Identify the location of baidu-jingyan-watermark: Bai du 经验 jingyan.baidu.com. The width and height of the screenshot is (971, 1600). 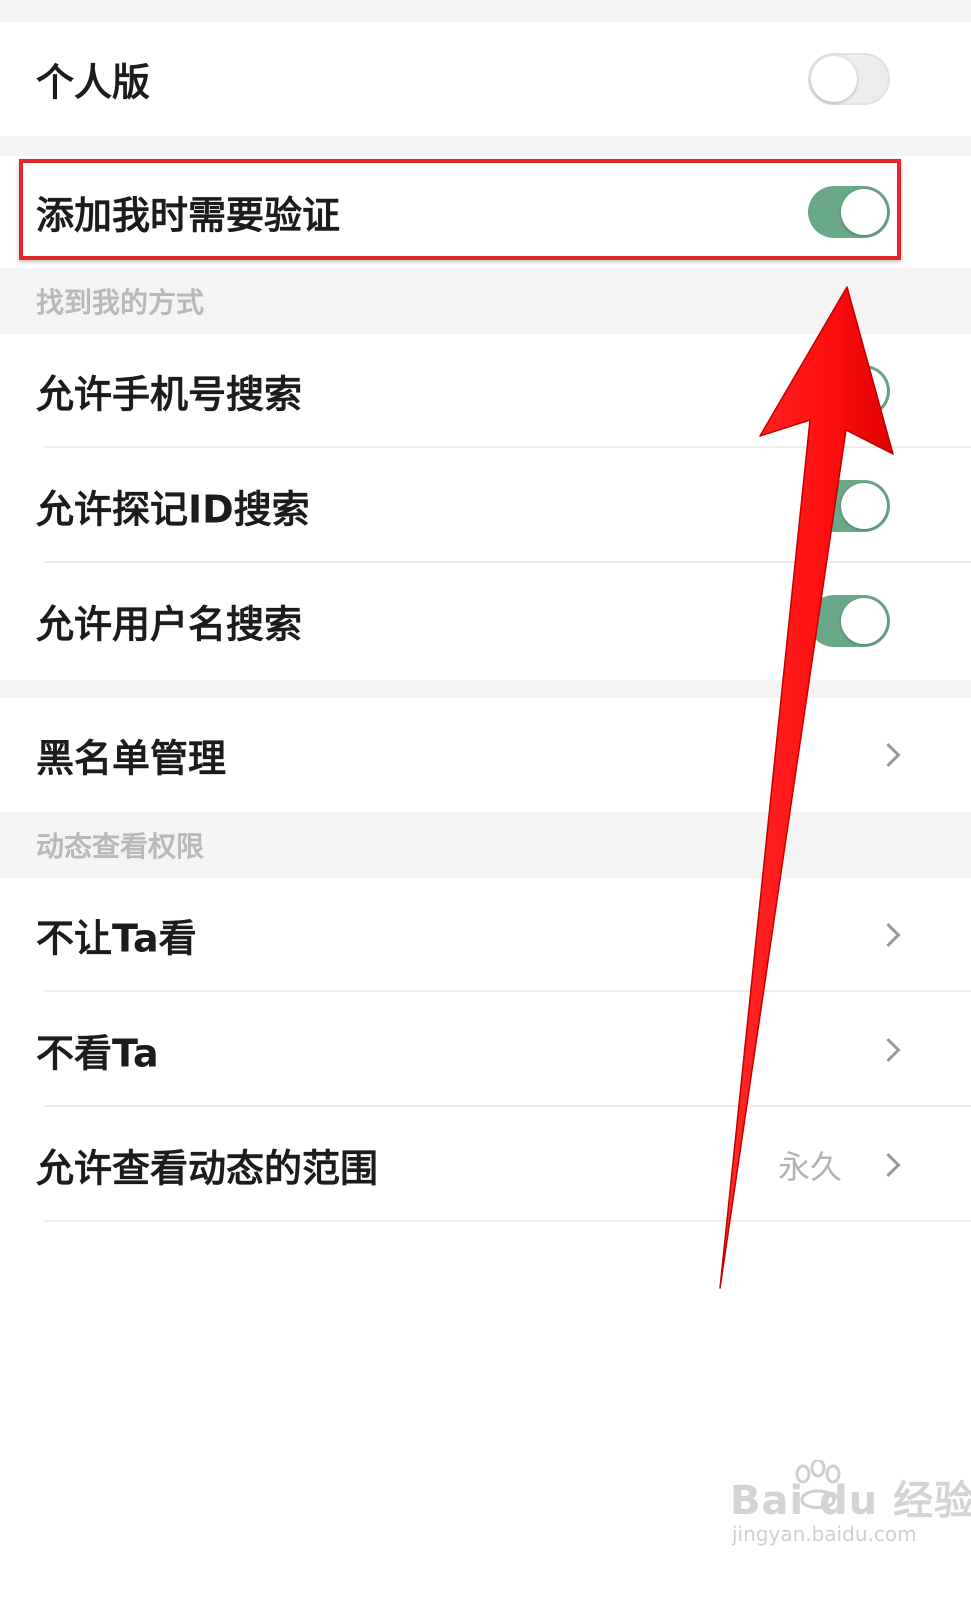
(850, 1514).